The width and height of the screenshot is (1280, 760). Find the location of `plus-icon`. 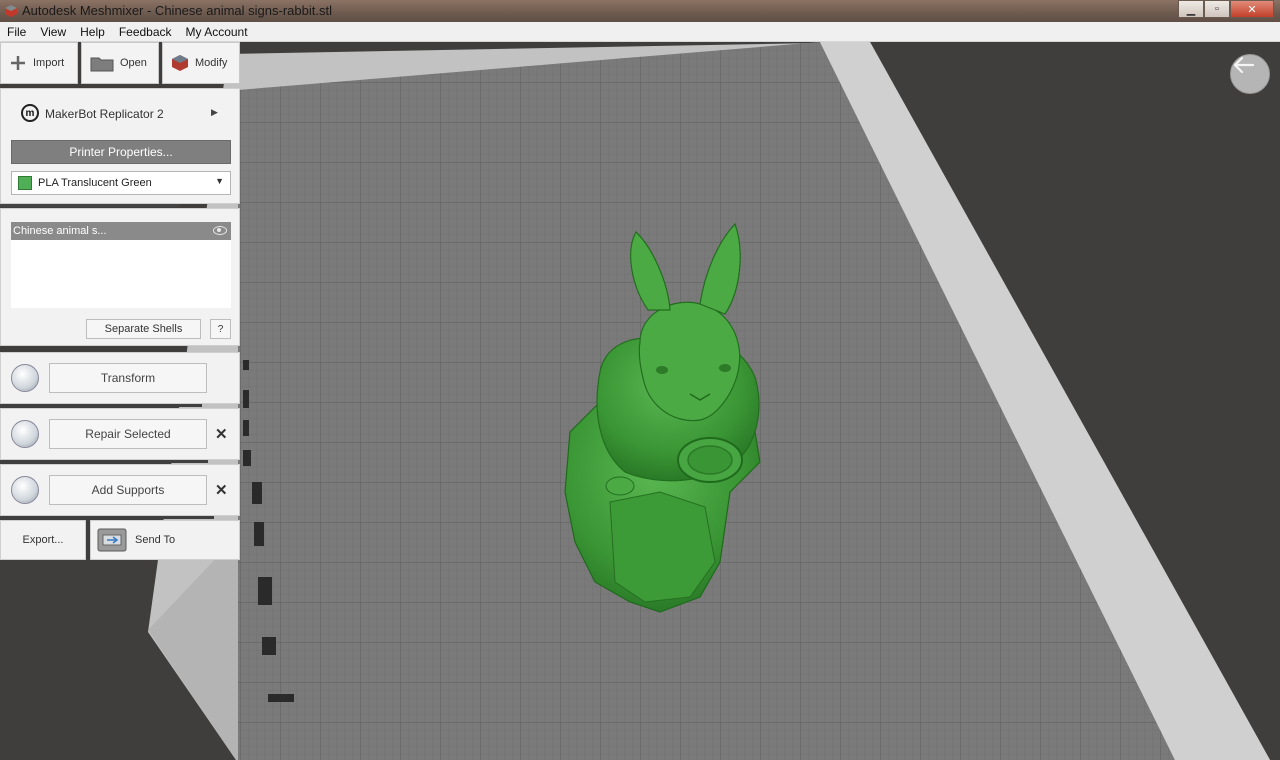

plus-icon is located at coordinates (18, 63).